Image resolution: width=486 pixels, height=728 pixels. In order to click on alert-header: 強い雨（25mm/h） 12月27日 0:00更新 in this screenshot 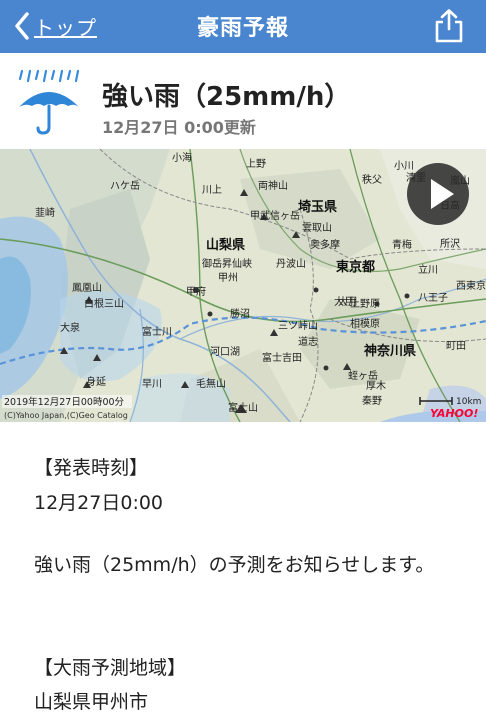, I will do `click(243, 101)`.